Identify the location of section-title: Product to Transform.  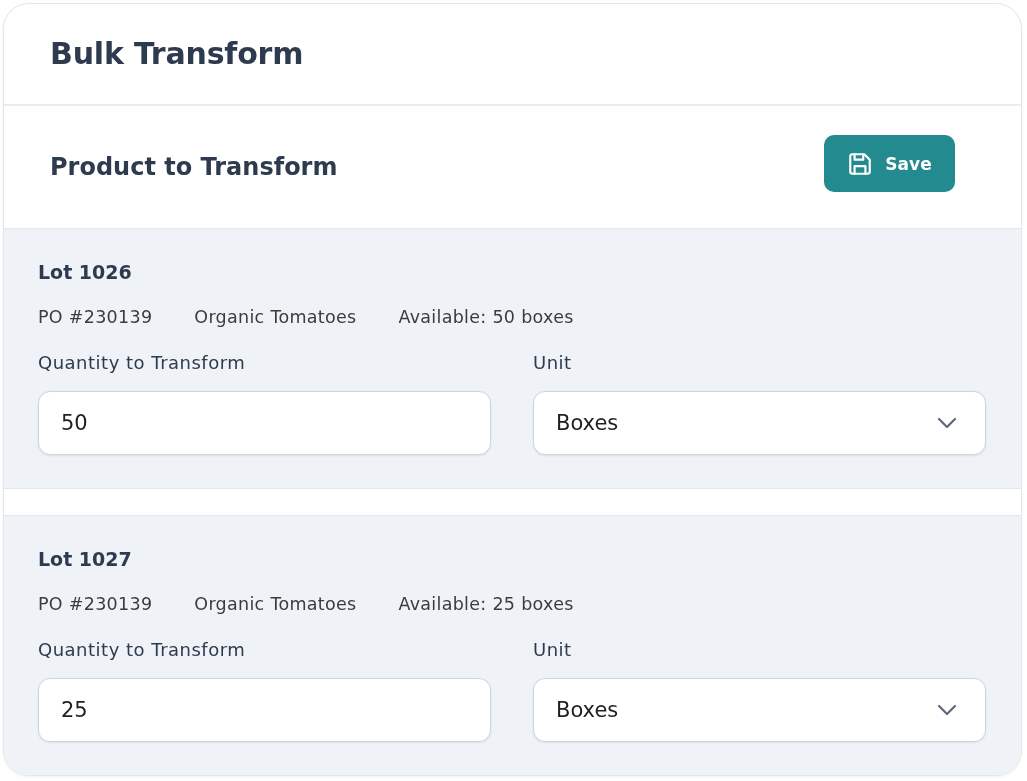
(194, 166).